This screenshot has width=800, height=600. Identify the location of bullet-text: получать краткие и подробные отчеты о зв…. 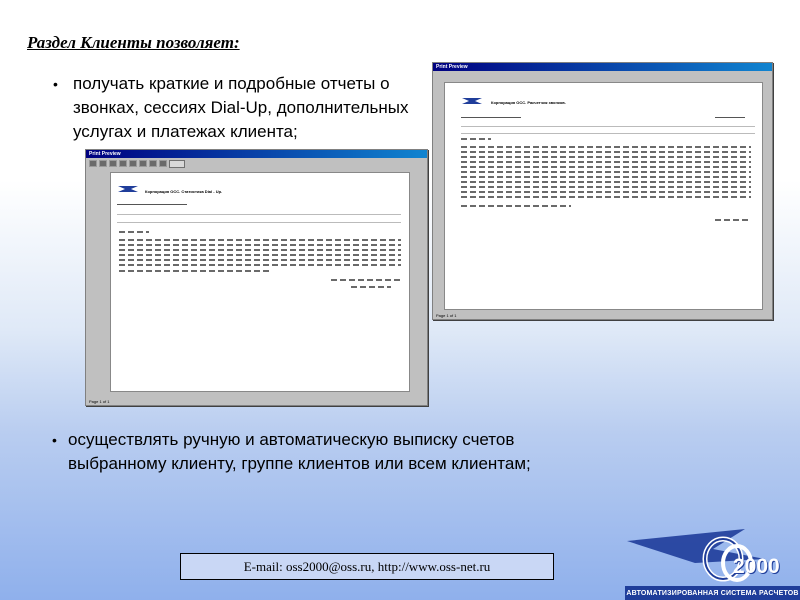
(241, 107).